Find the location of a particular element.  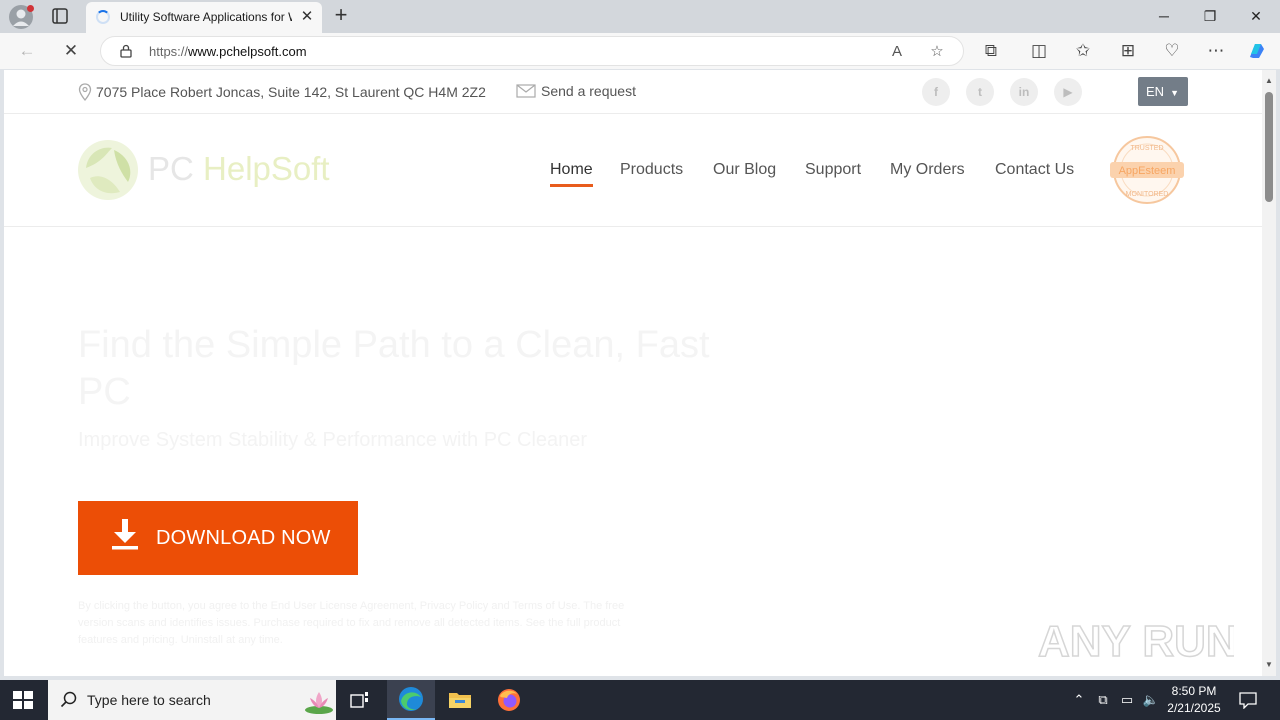

notification-center-icon is located at coordinates (1248, 700).